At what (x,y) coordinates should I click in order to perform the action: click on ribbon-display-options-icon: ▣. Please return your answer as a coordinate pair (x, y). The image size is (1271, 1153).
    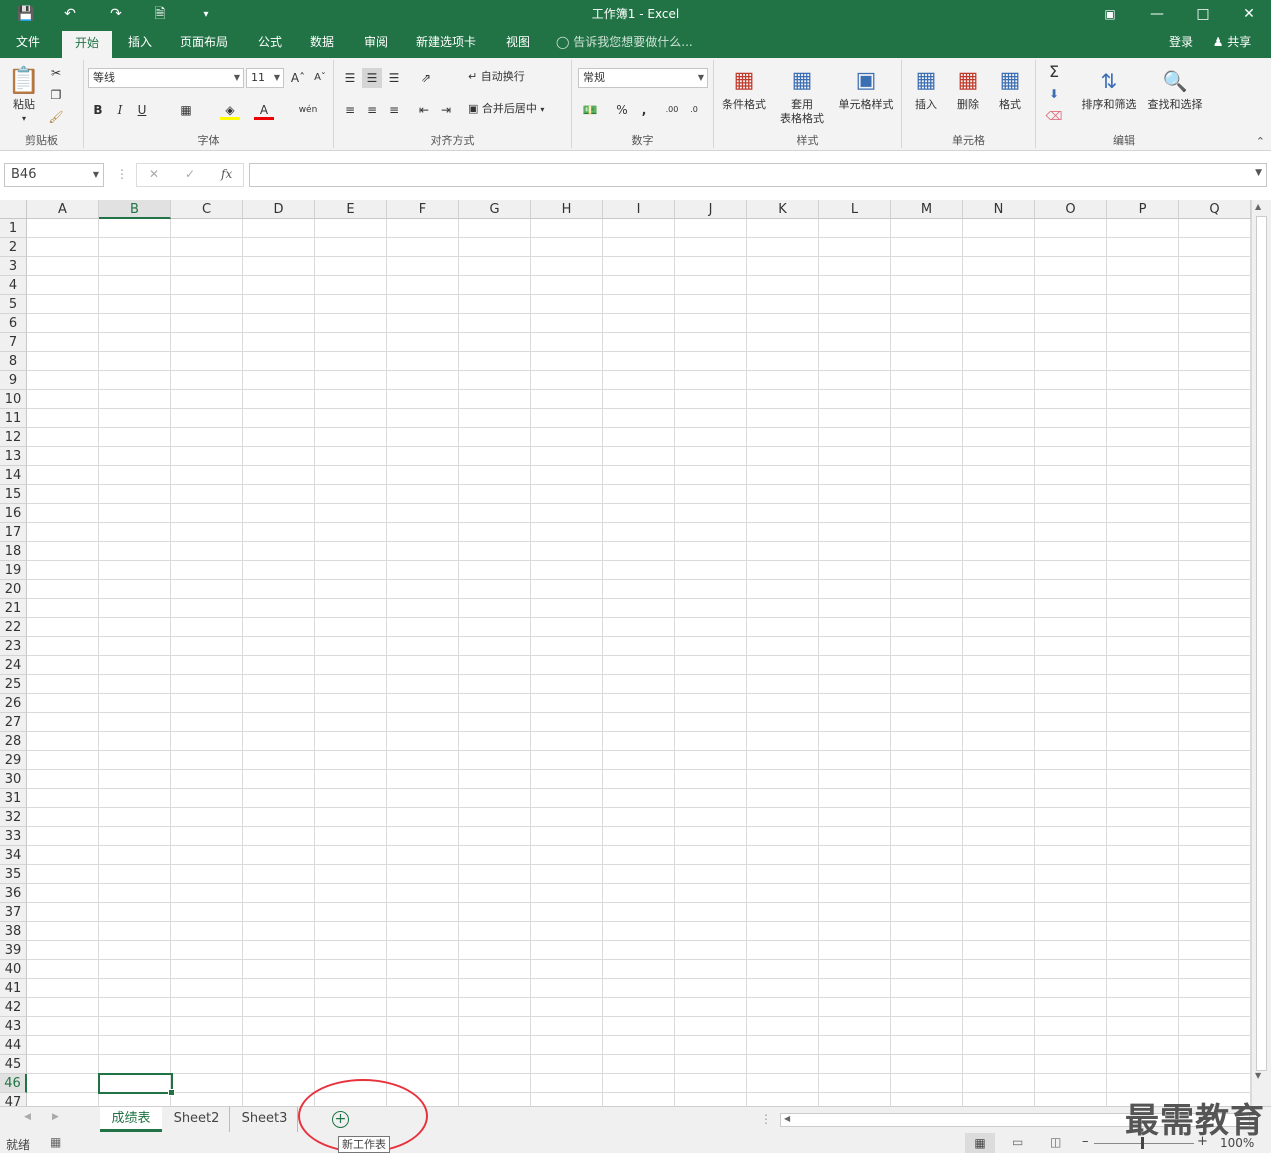
    Looking at the image, I should click on (1110, 14).